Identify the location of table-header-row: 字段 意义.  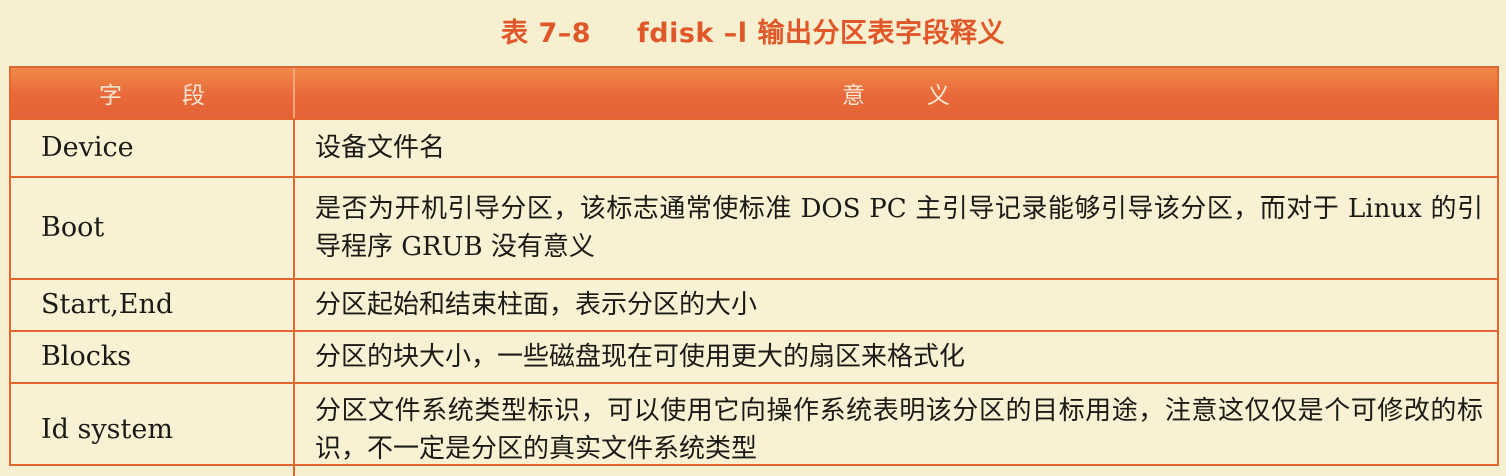
(754, 94).